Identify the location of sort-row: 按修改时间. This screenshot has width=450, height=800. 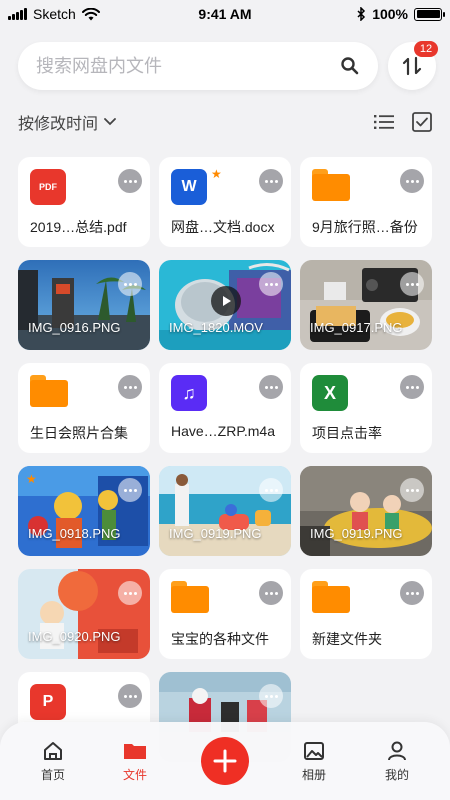
(225, 122).